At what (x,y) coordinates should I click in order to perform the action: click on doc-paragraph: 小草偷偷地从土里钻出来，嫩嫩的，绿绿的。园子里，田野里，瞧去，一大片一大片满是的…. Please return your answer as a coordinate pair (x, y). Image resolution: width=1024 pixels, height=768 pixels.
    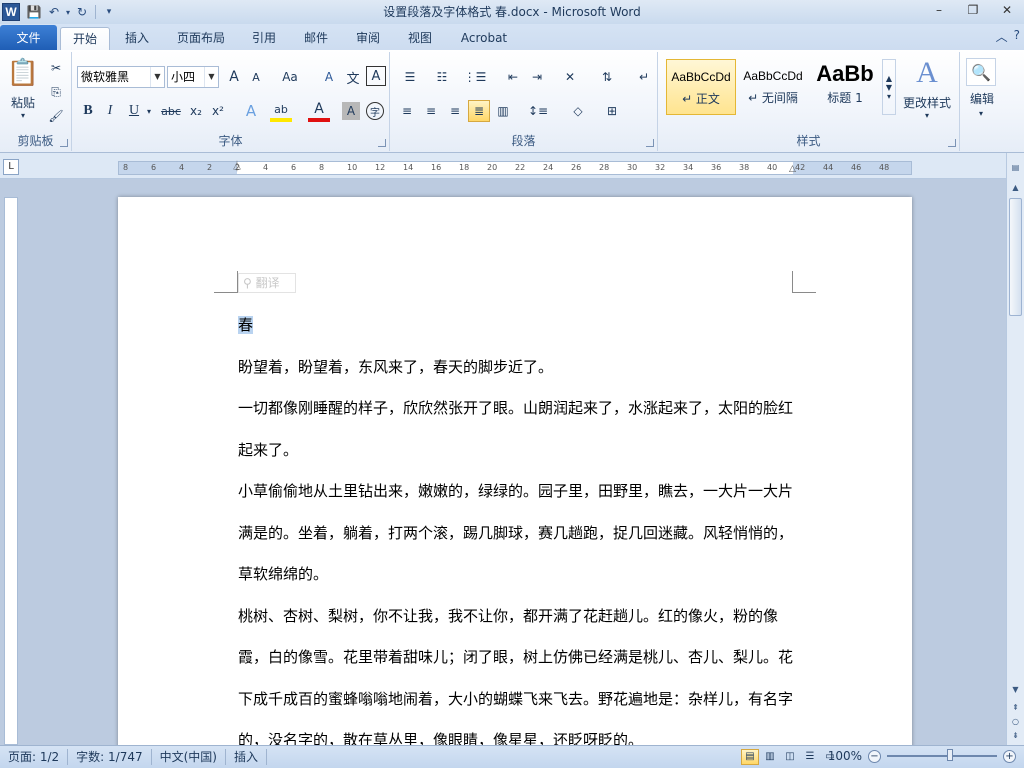
    Looking at the image, I should click on (516, 533).